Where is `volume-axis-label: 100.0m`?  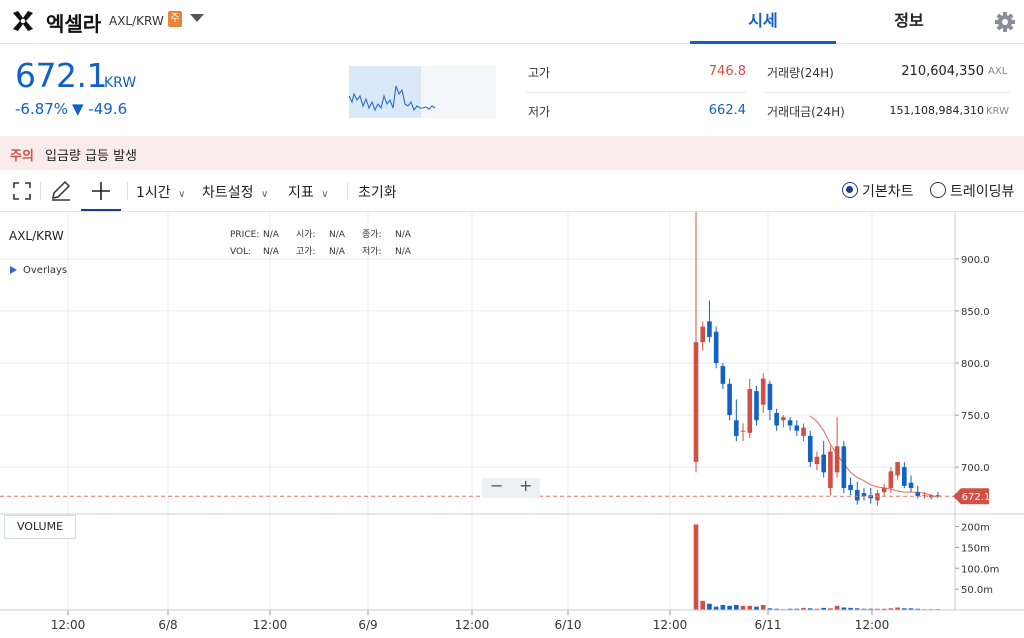 volume-axis-label: 100.0m is located at coordinates (980, 569).